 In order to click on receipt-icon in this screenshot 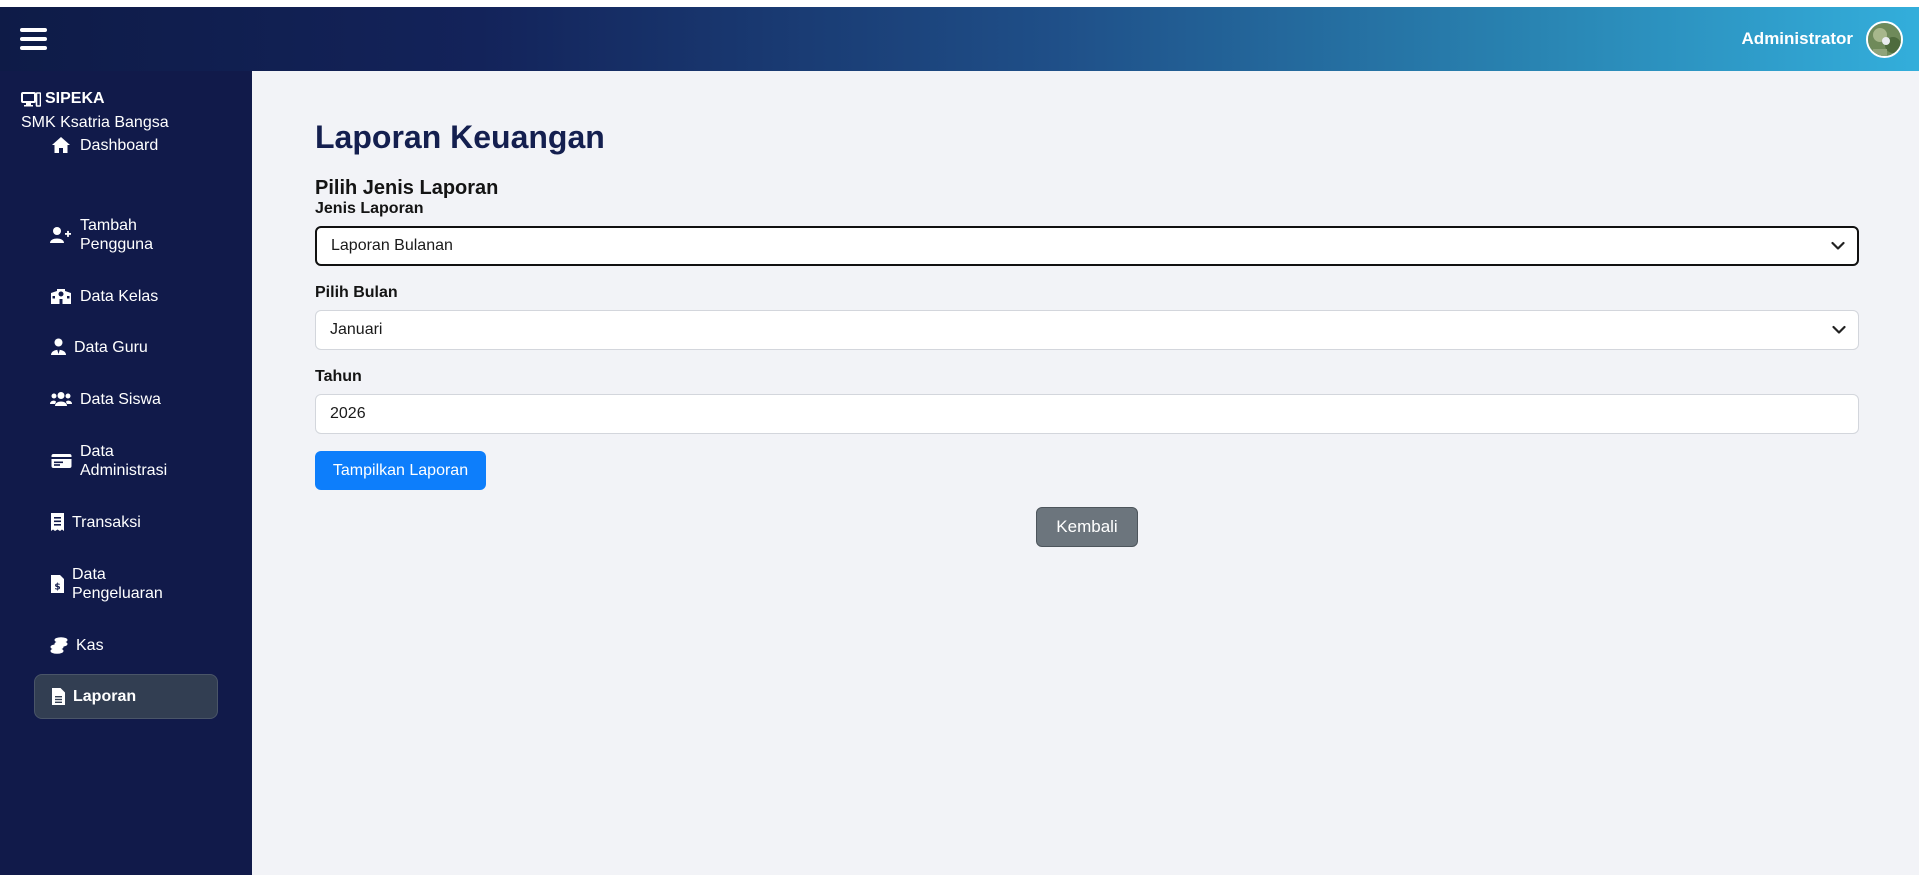, I will do `click(57, 522)`.